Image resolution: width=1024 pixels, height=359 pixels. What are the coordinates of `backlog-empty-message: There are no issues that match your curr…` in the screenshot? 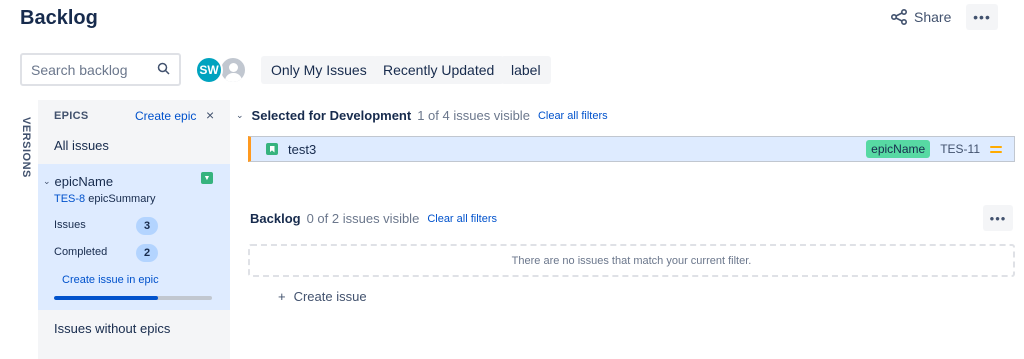 It's located at (631, 260).